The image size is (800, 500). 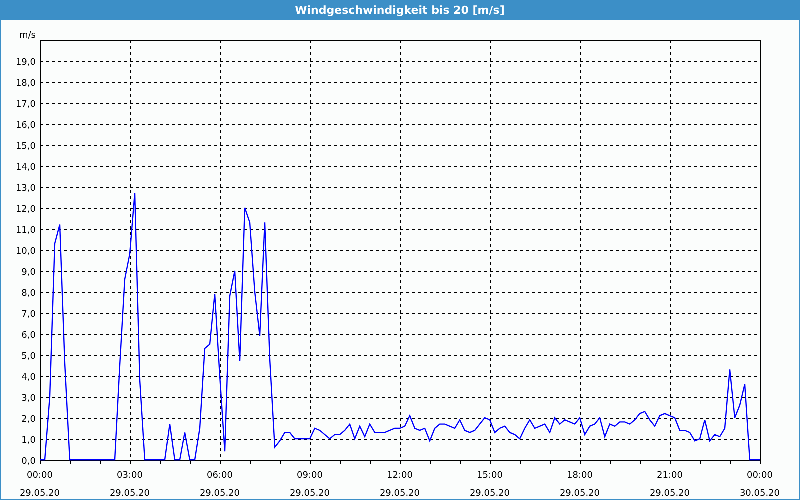 What do you see at coordinates (29, 378) in the screenshot?
I see `axis-tick-label: 4,0` at bounding box center [29, 378].